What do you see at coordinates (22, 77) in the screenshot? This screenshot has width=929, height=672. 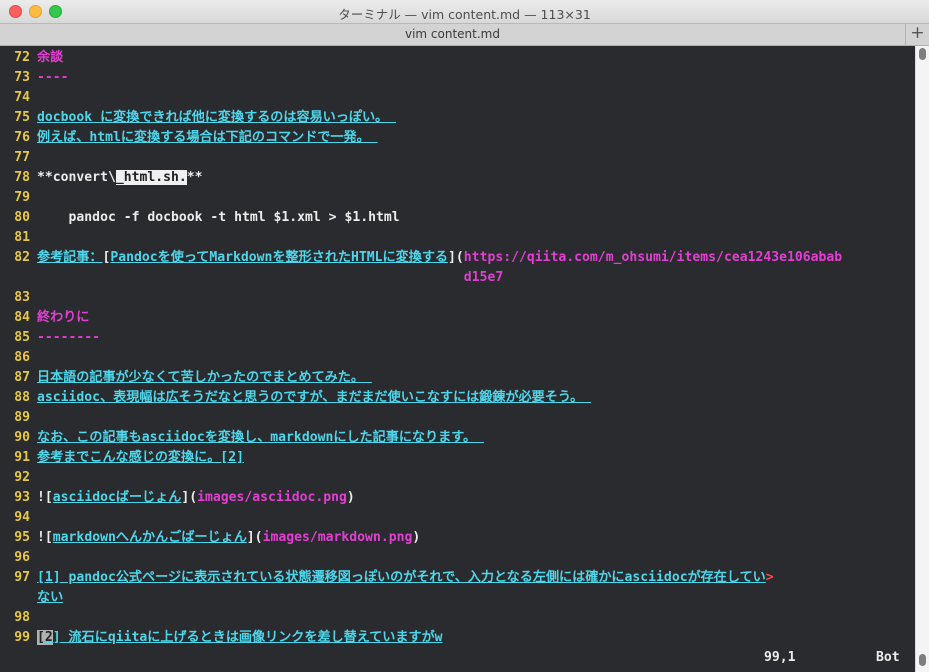 I see `line-number: 73` at bounding box center [22, 77].